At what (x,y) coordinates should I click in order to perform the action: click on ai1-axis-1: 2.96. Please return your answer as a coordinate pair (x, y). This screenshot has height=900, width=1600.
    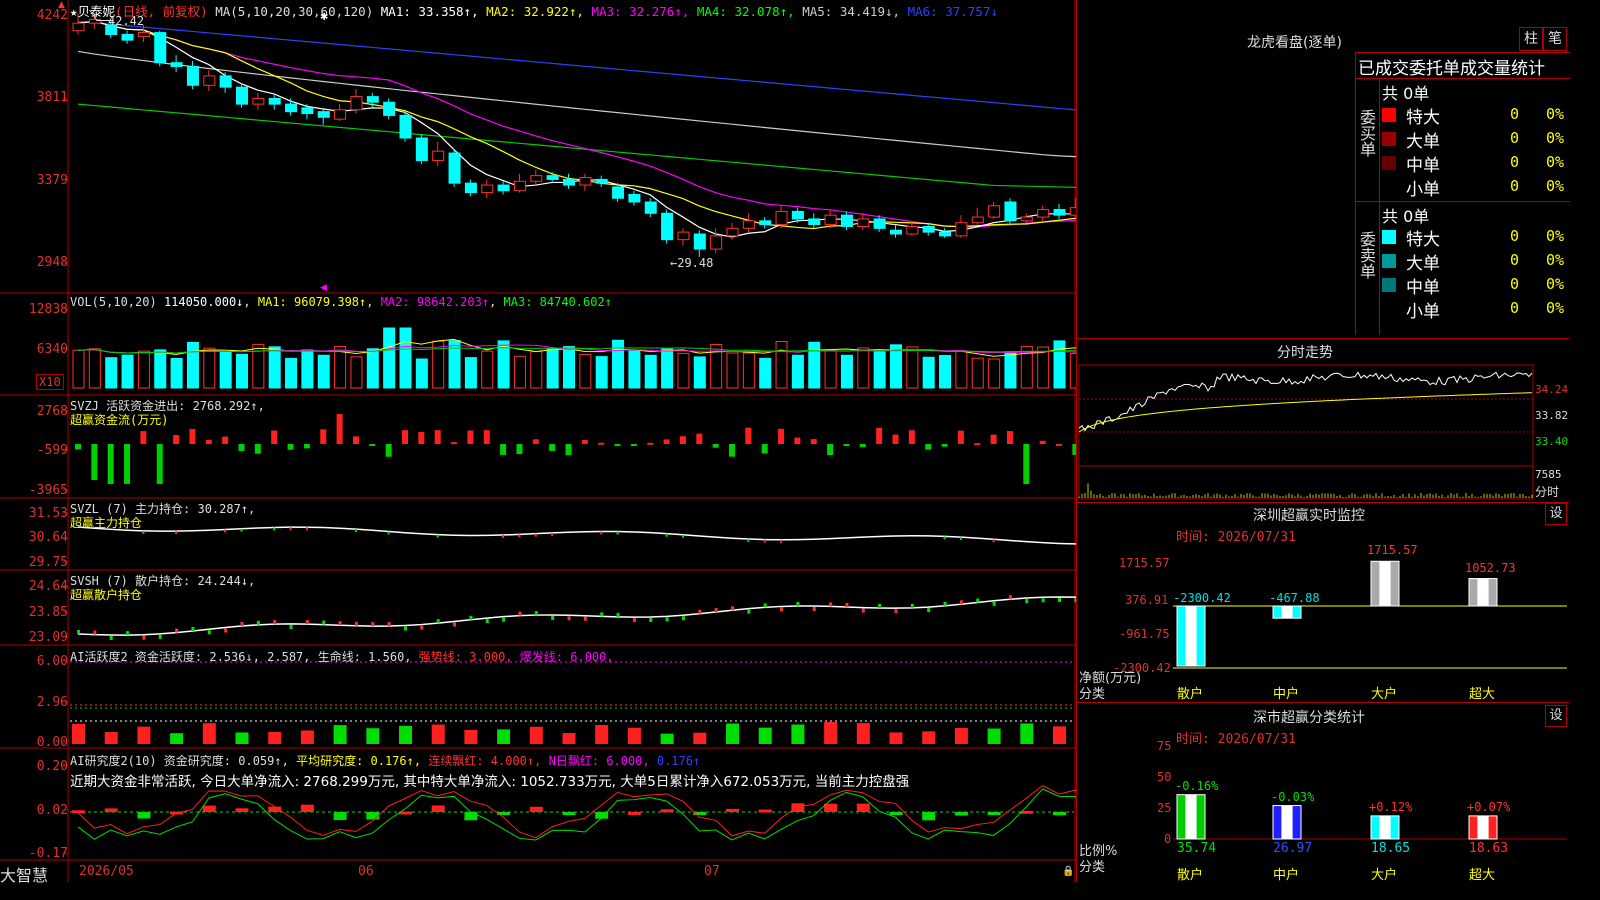
    Looking at the image, I should click on (52, 702).